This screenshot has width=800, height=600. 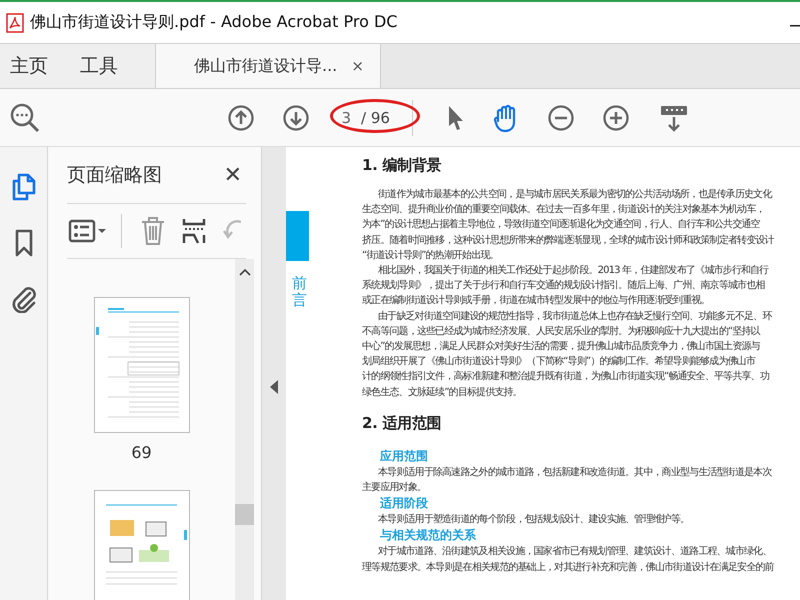 I want to click on page-count: / 96, so click(x=375, y=117).